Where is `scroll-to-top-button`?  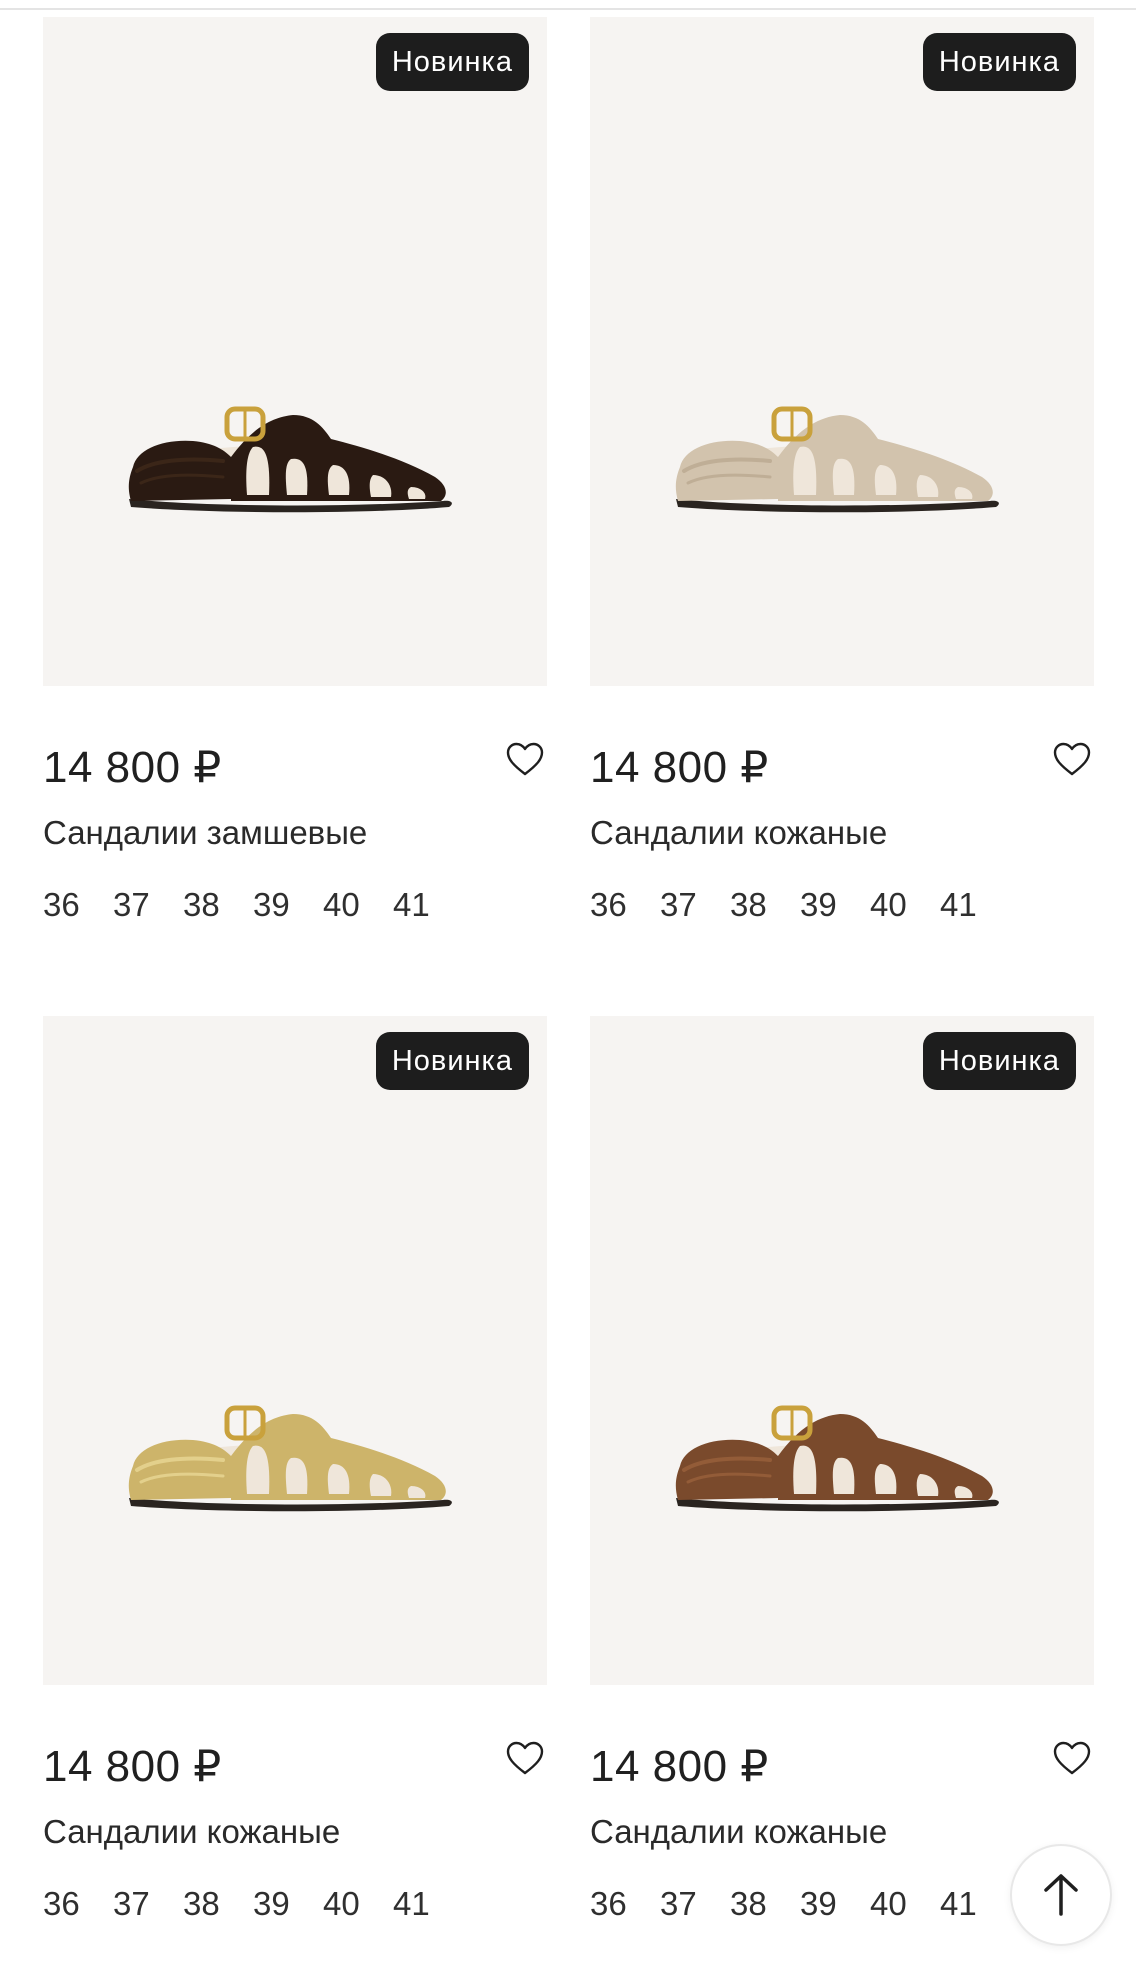
scroll-to-top-button is located at coordinates (1061, 1895).